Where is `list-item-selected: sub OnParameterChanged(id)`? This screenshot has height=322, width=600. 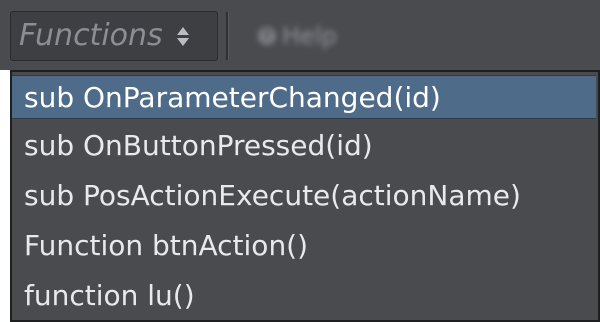
list-item-selected: sub OnParameterChanged(id) is located at coordinates (304, 97).